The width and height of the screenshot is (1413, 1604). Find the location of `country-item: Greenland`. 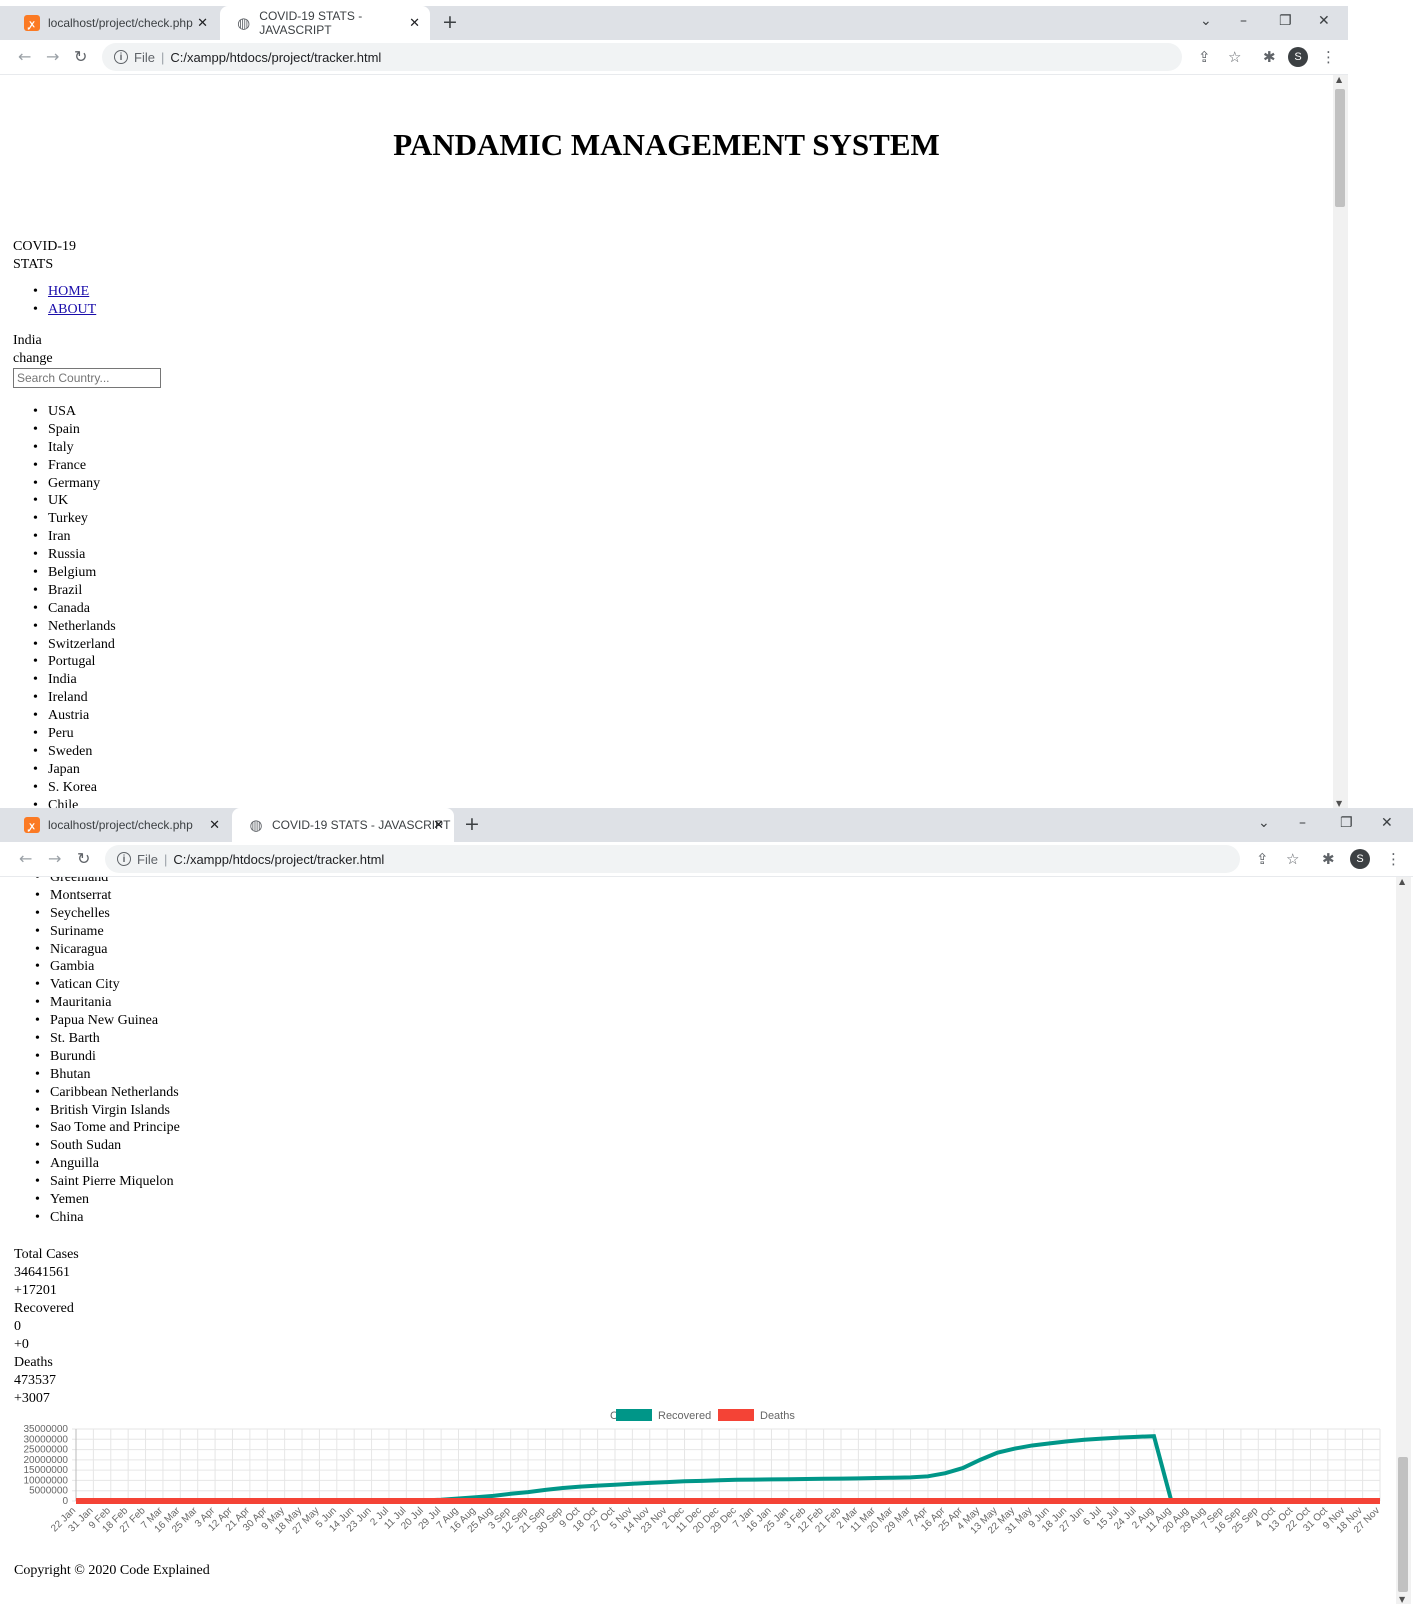

country-item: Greenland is located at coordinates (97, 882).